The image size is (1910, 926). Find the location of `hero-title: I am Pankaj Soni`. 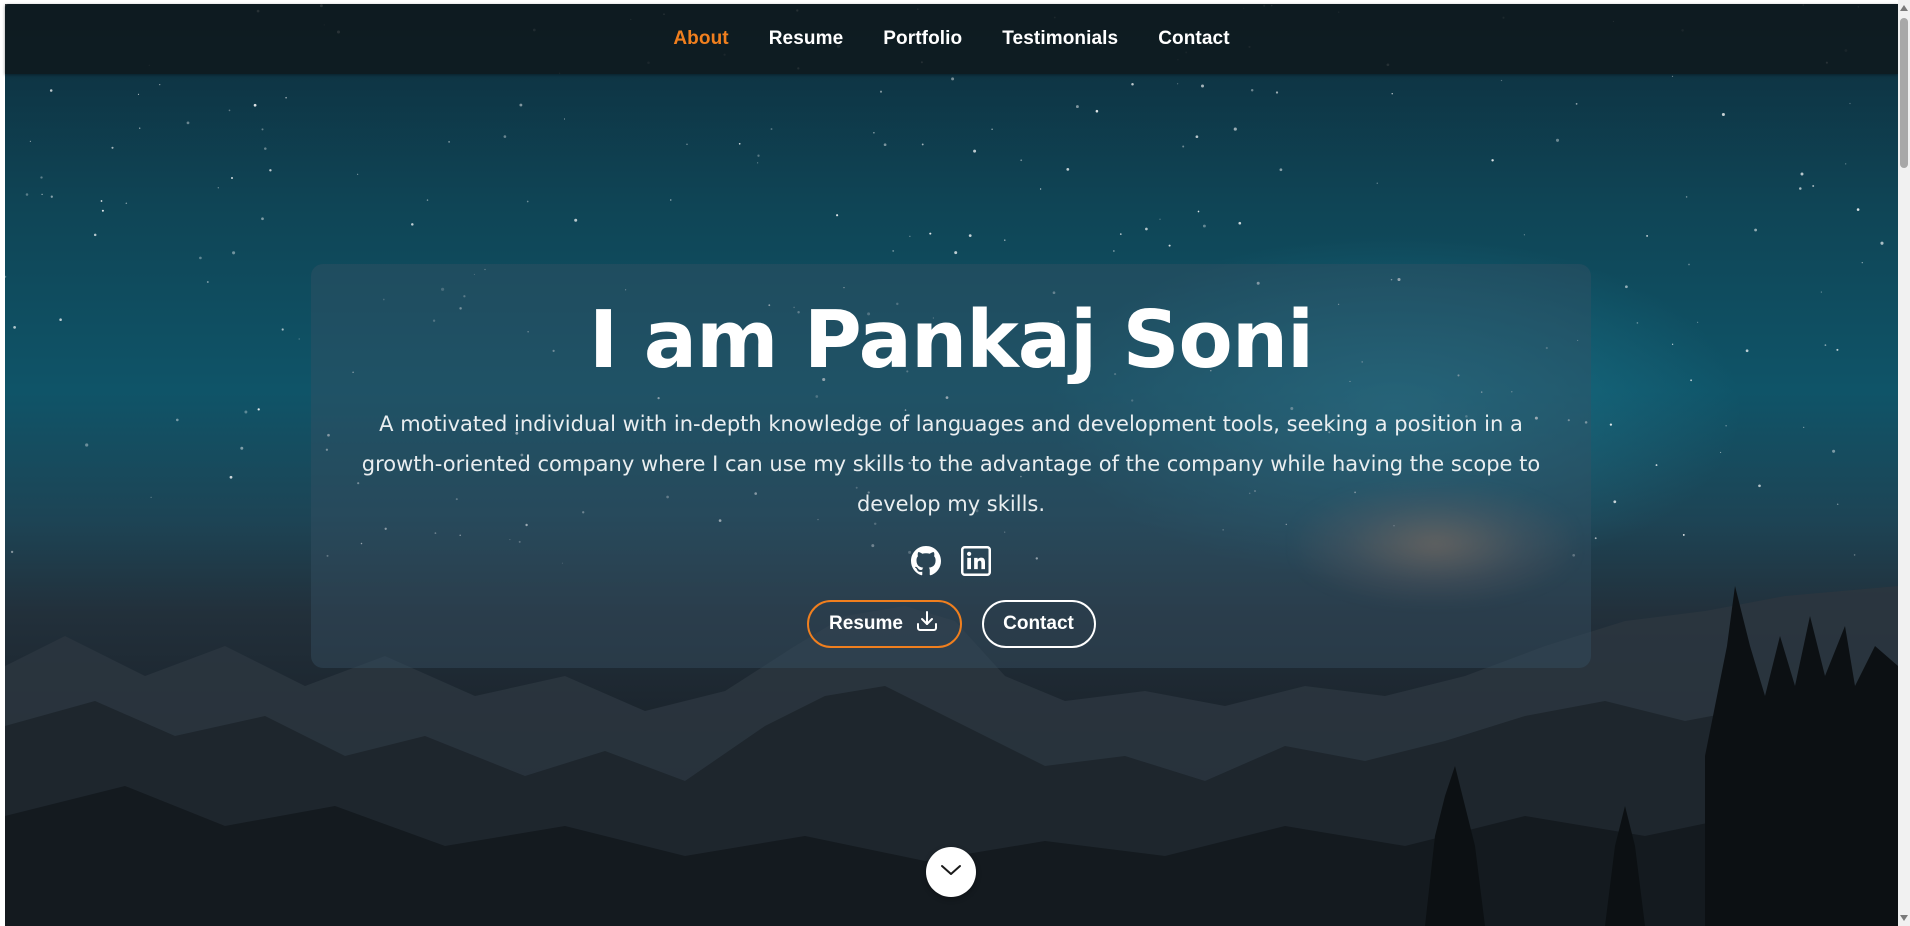

hero-title: I am Pankaj Soni is located at coordinates (951, 340).